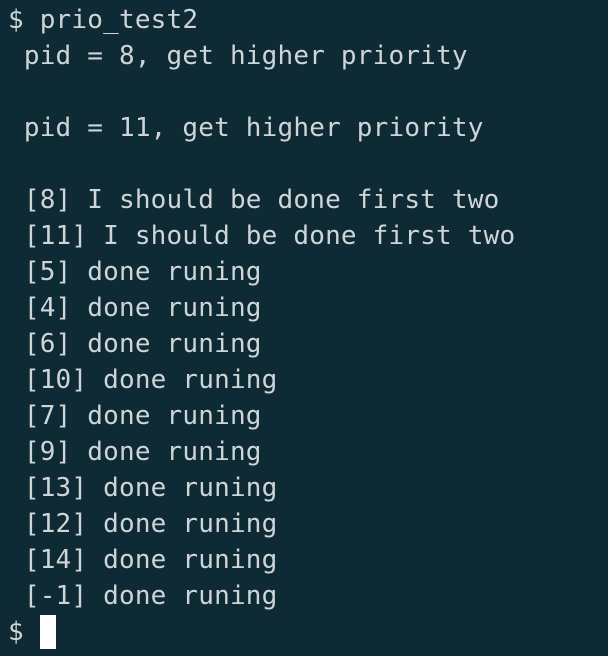 The height and width of the screenshot is (656, 608). I want to click on output-line: [14] done runing, so click(143, 560).